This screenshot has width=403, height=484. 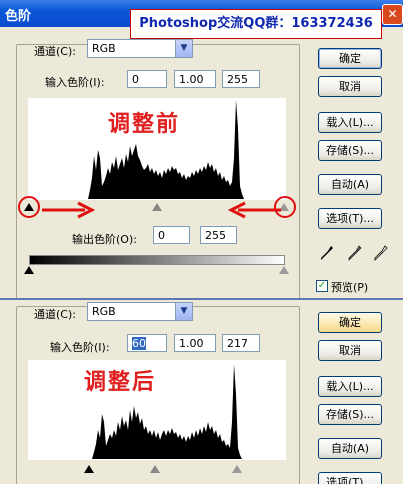 I want to click on input-black-field: 0, so click(x=147, y=79).